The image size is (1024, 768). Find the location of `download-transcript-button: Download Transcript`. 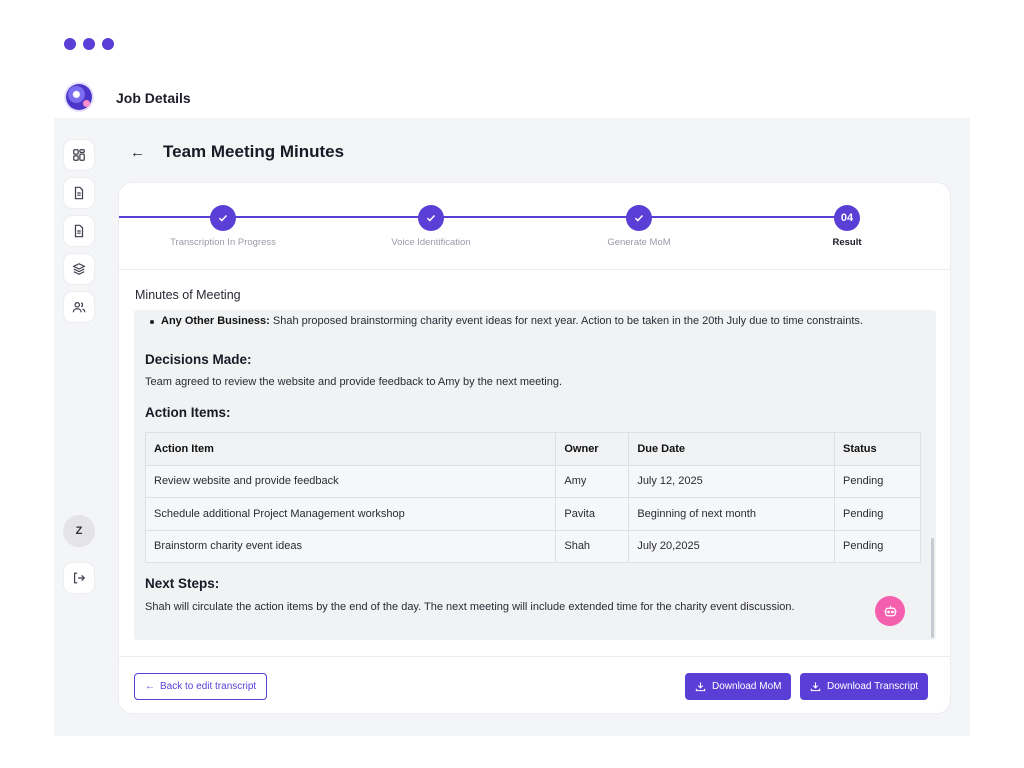

download-transcript-button: Download Transcript is located at coordinates (864, 686).